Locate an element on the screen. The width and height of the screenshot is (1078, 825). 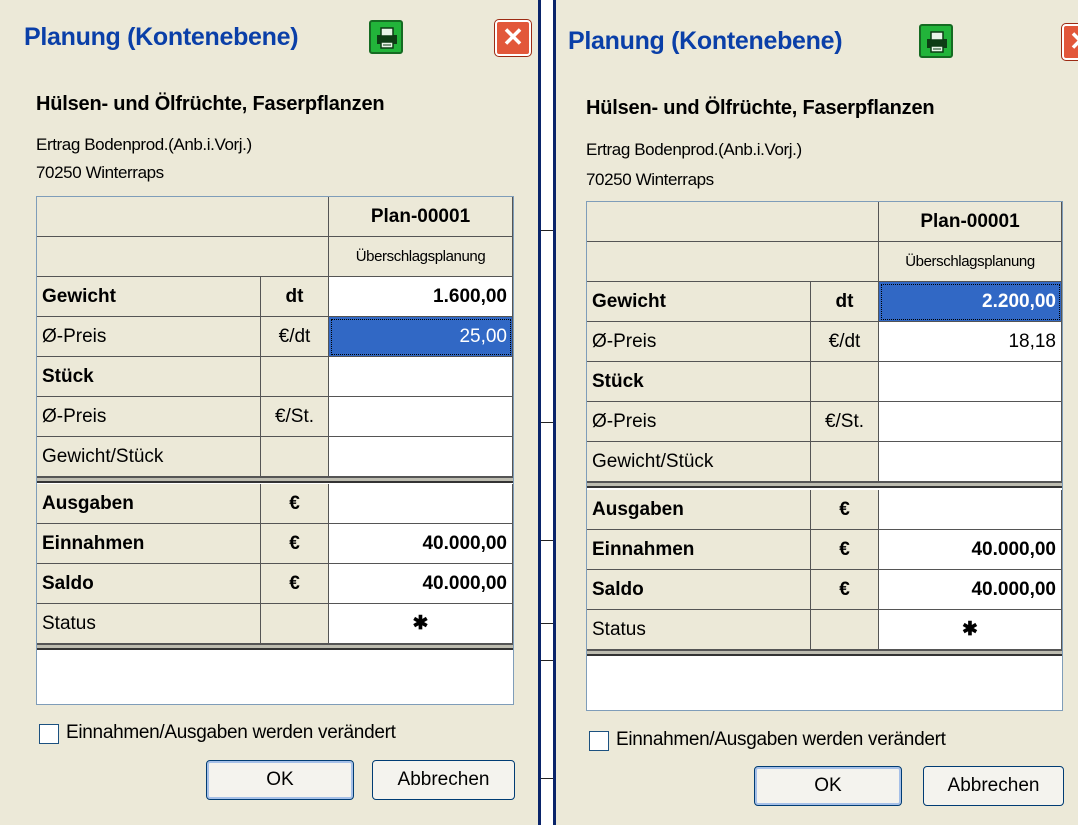
screenshot-gap is located at coordinates (547, 412).